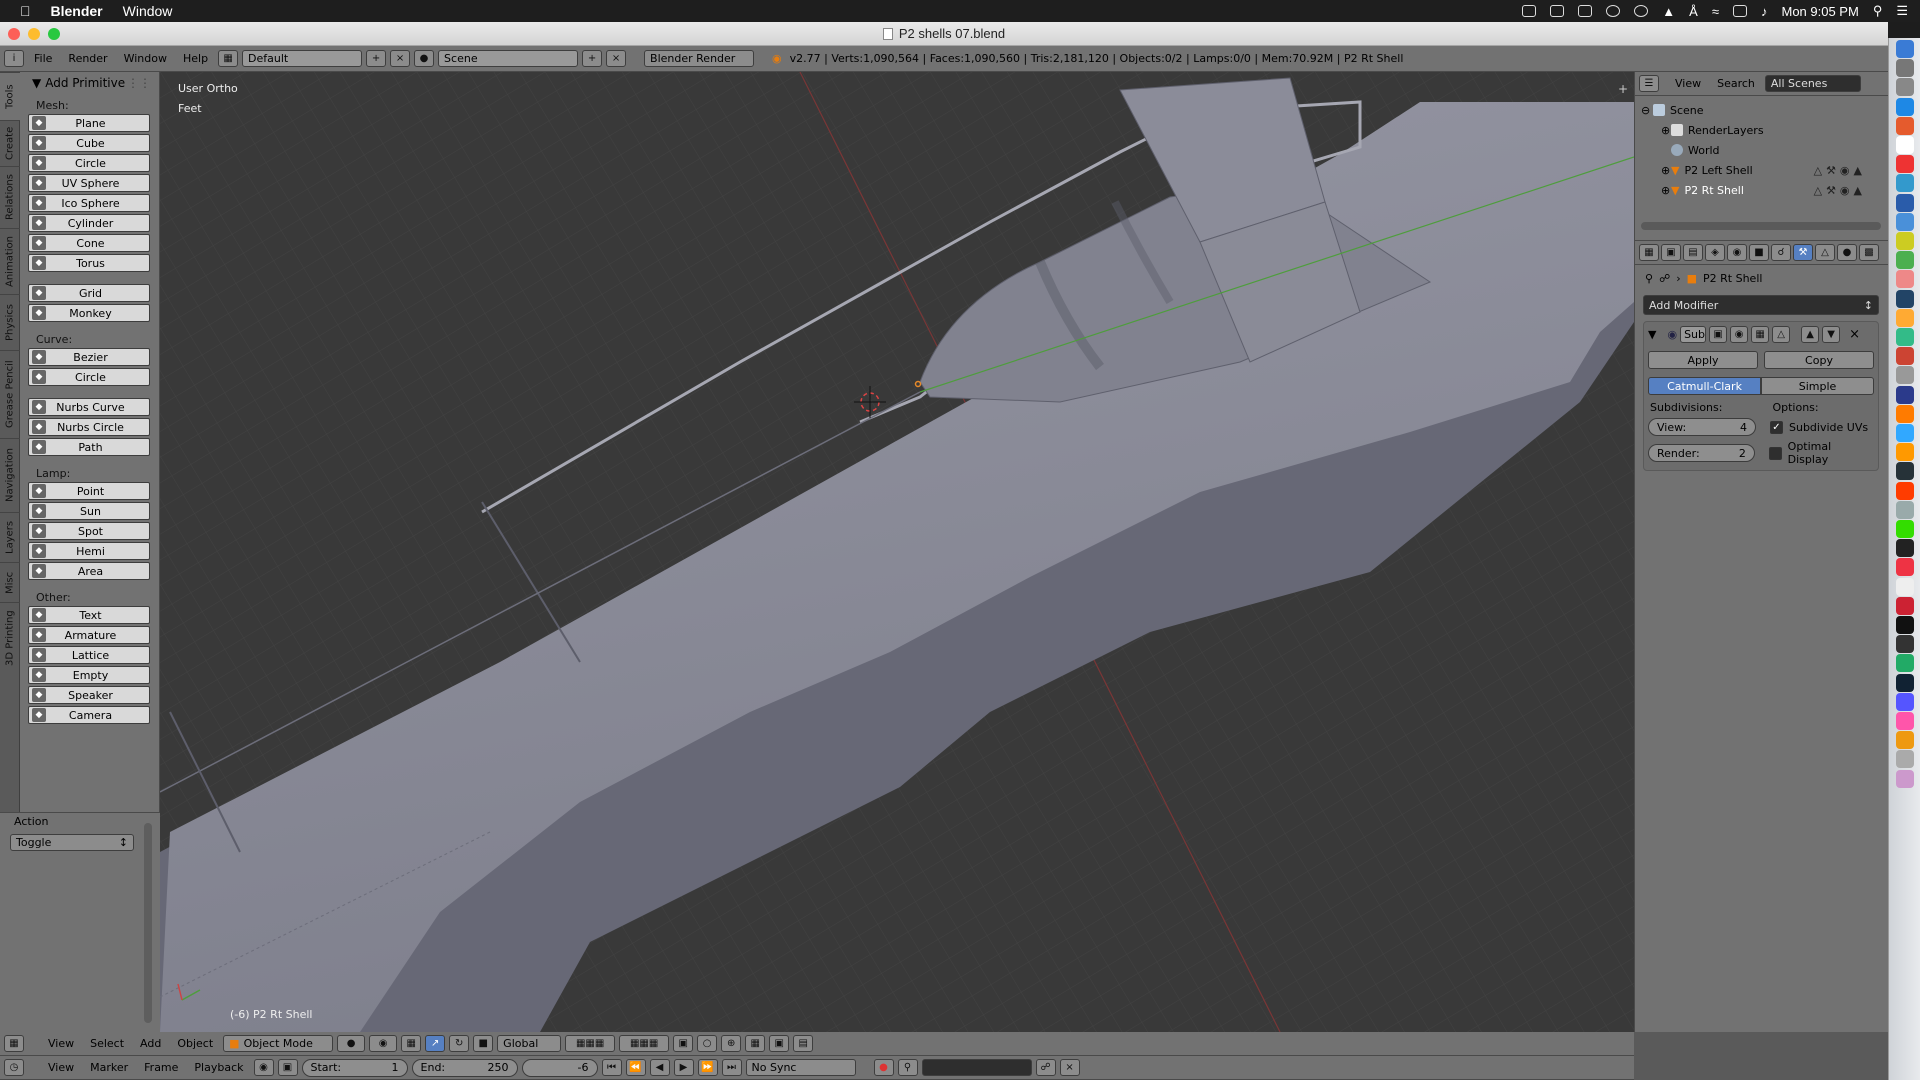  What do you see at coordinates (1715, 11) in the screenshot?
I see `wifi-icon: ≈` at bounding box center [1715, 11].